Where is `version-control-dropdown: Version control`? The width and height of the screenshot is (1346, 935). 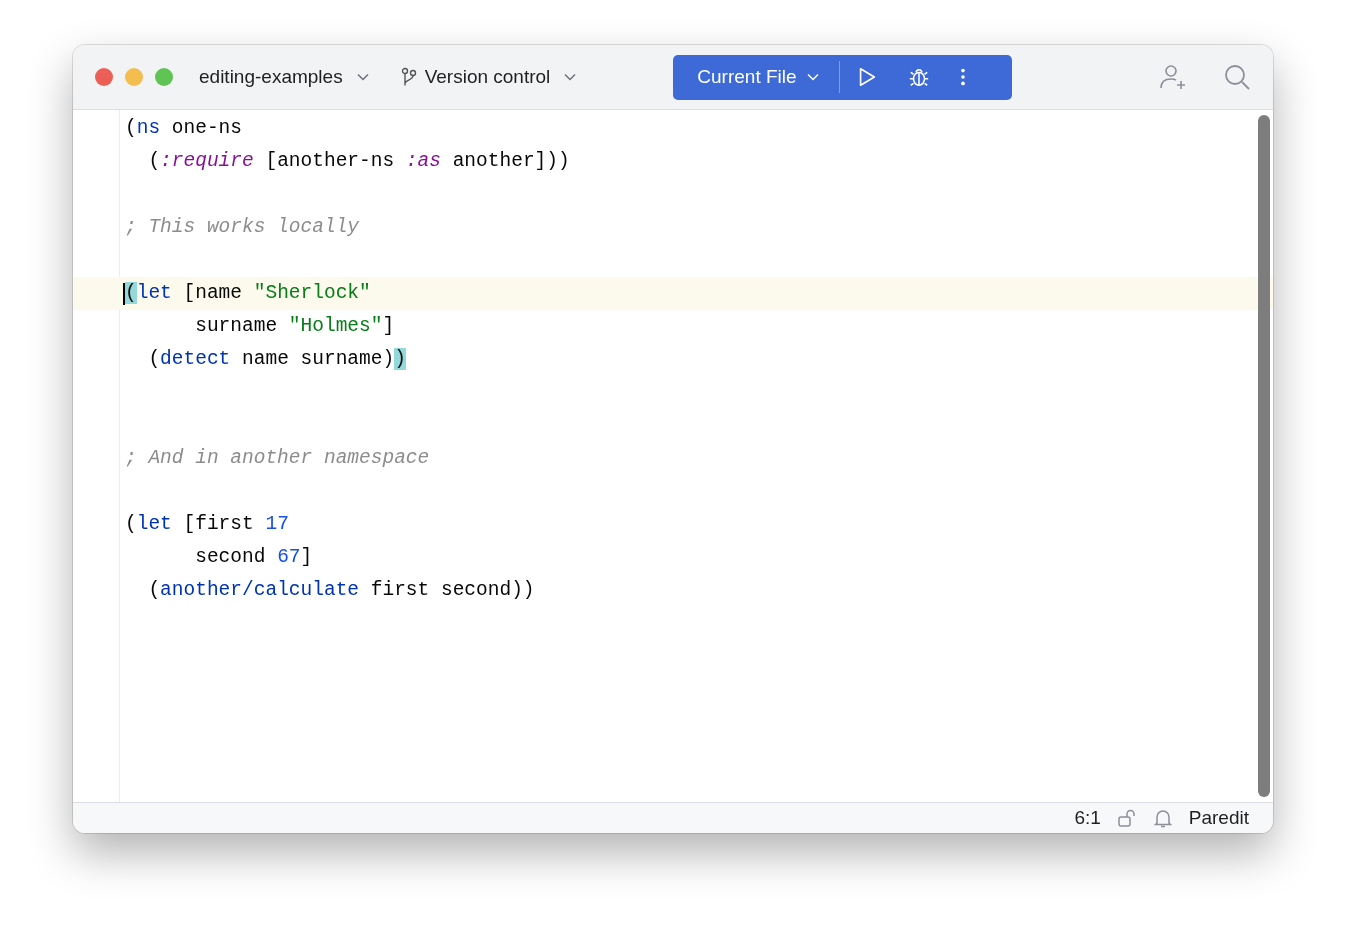 version-control-dropdown: Version control is located at coordinates (488, 77).